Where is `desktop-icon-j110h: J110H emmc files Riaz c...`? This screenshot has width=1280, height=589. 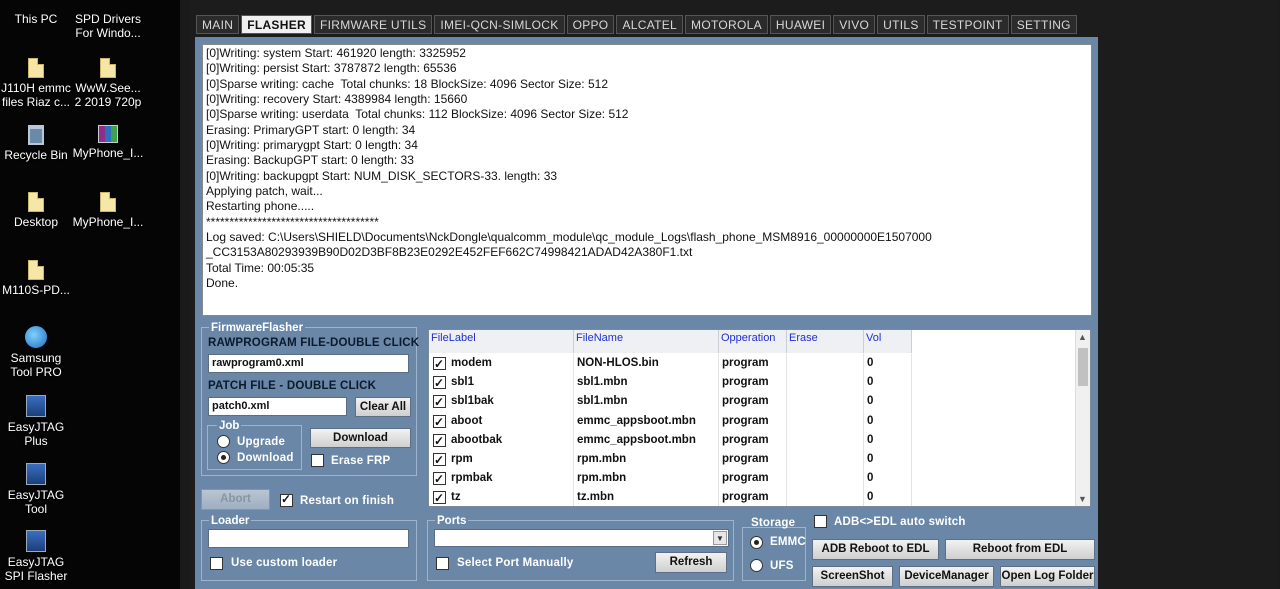 desktop-icon-j110h: J110H emmc files Riaz c... is located at coordinates (36, 83).